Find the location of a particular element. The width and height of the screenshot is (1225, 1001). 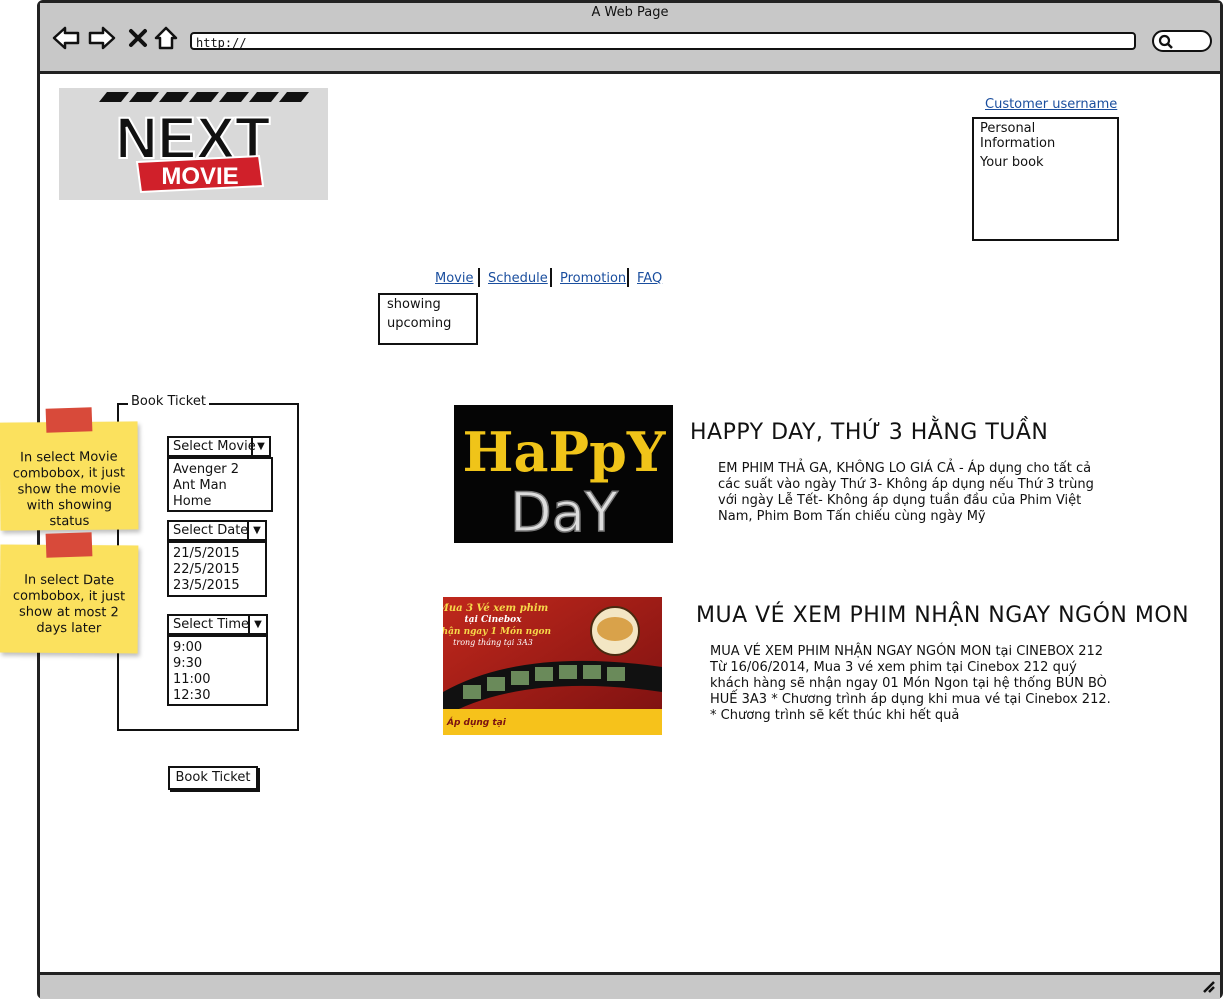

search-box is located at coordinates (1182, 41).